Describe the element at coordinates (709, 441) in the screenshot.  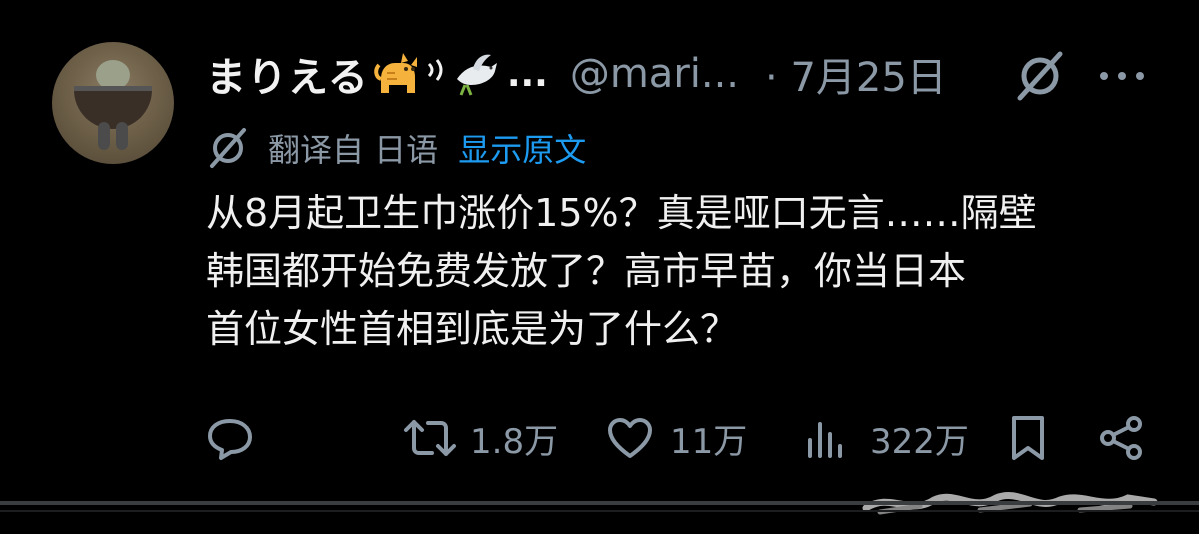
I see `like-count: 11万` at that location.